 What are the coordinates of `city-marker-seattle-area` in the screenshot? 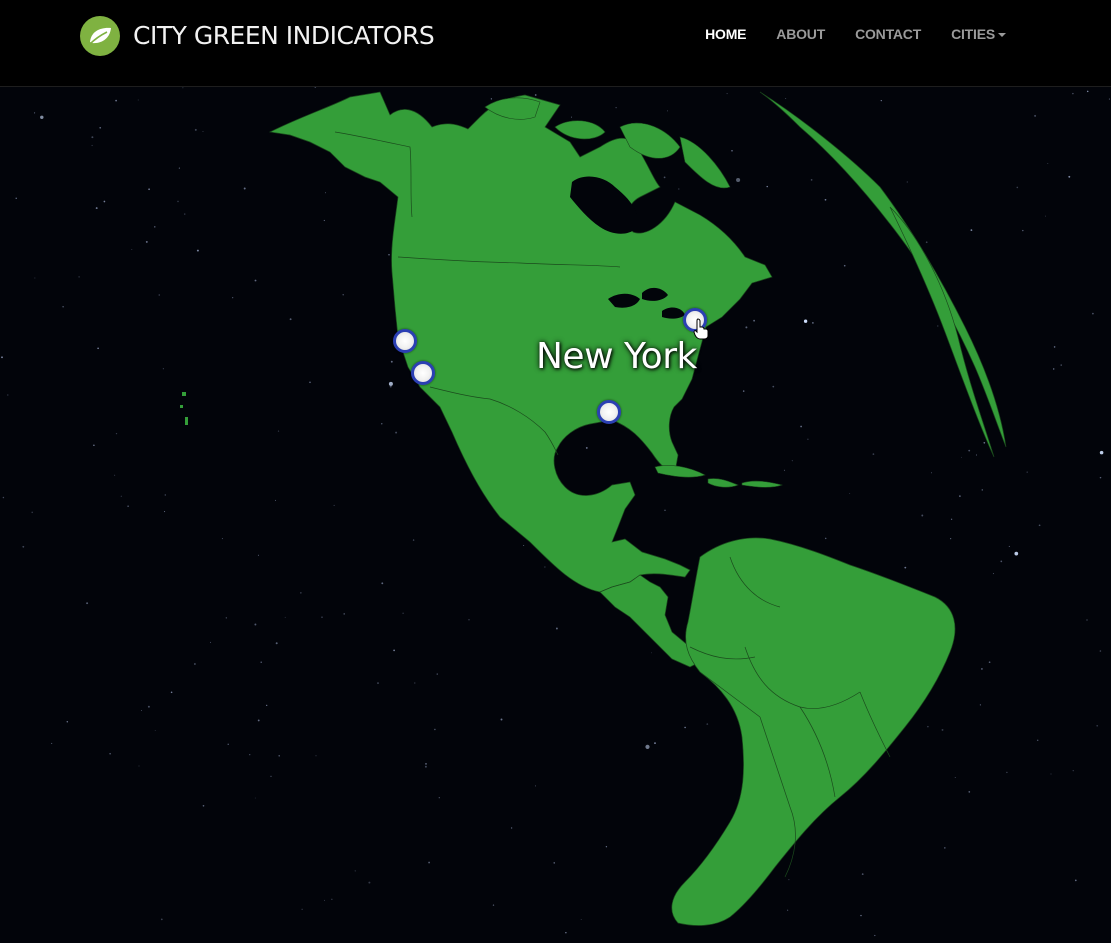 It's located at (405, 341).